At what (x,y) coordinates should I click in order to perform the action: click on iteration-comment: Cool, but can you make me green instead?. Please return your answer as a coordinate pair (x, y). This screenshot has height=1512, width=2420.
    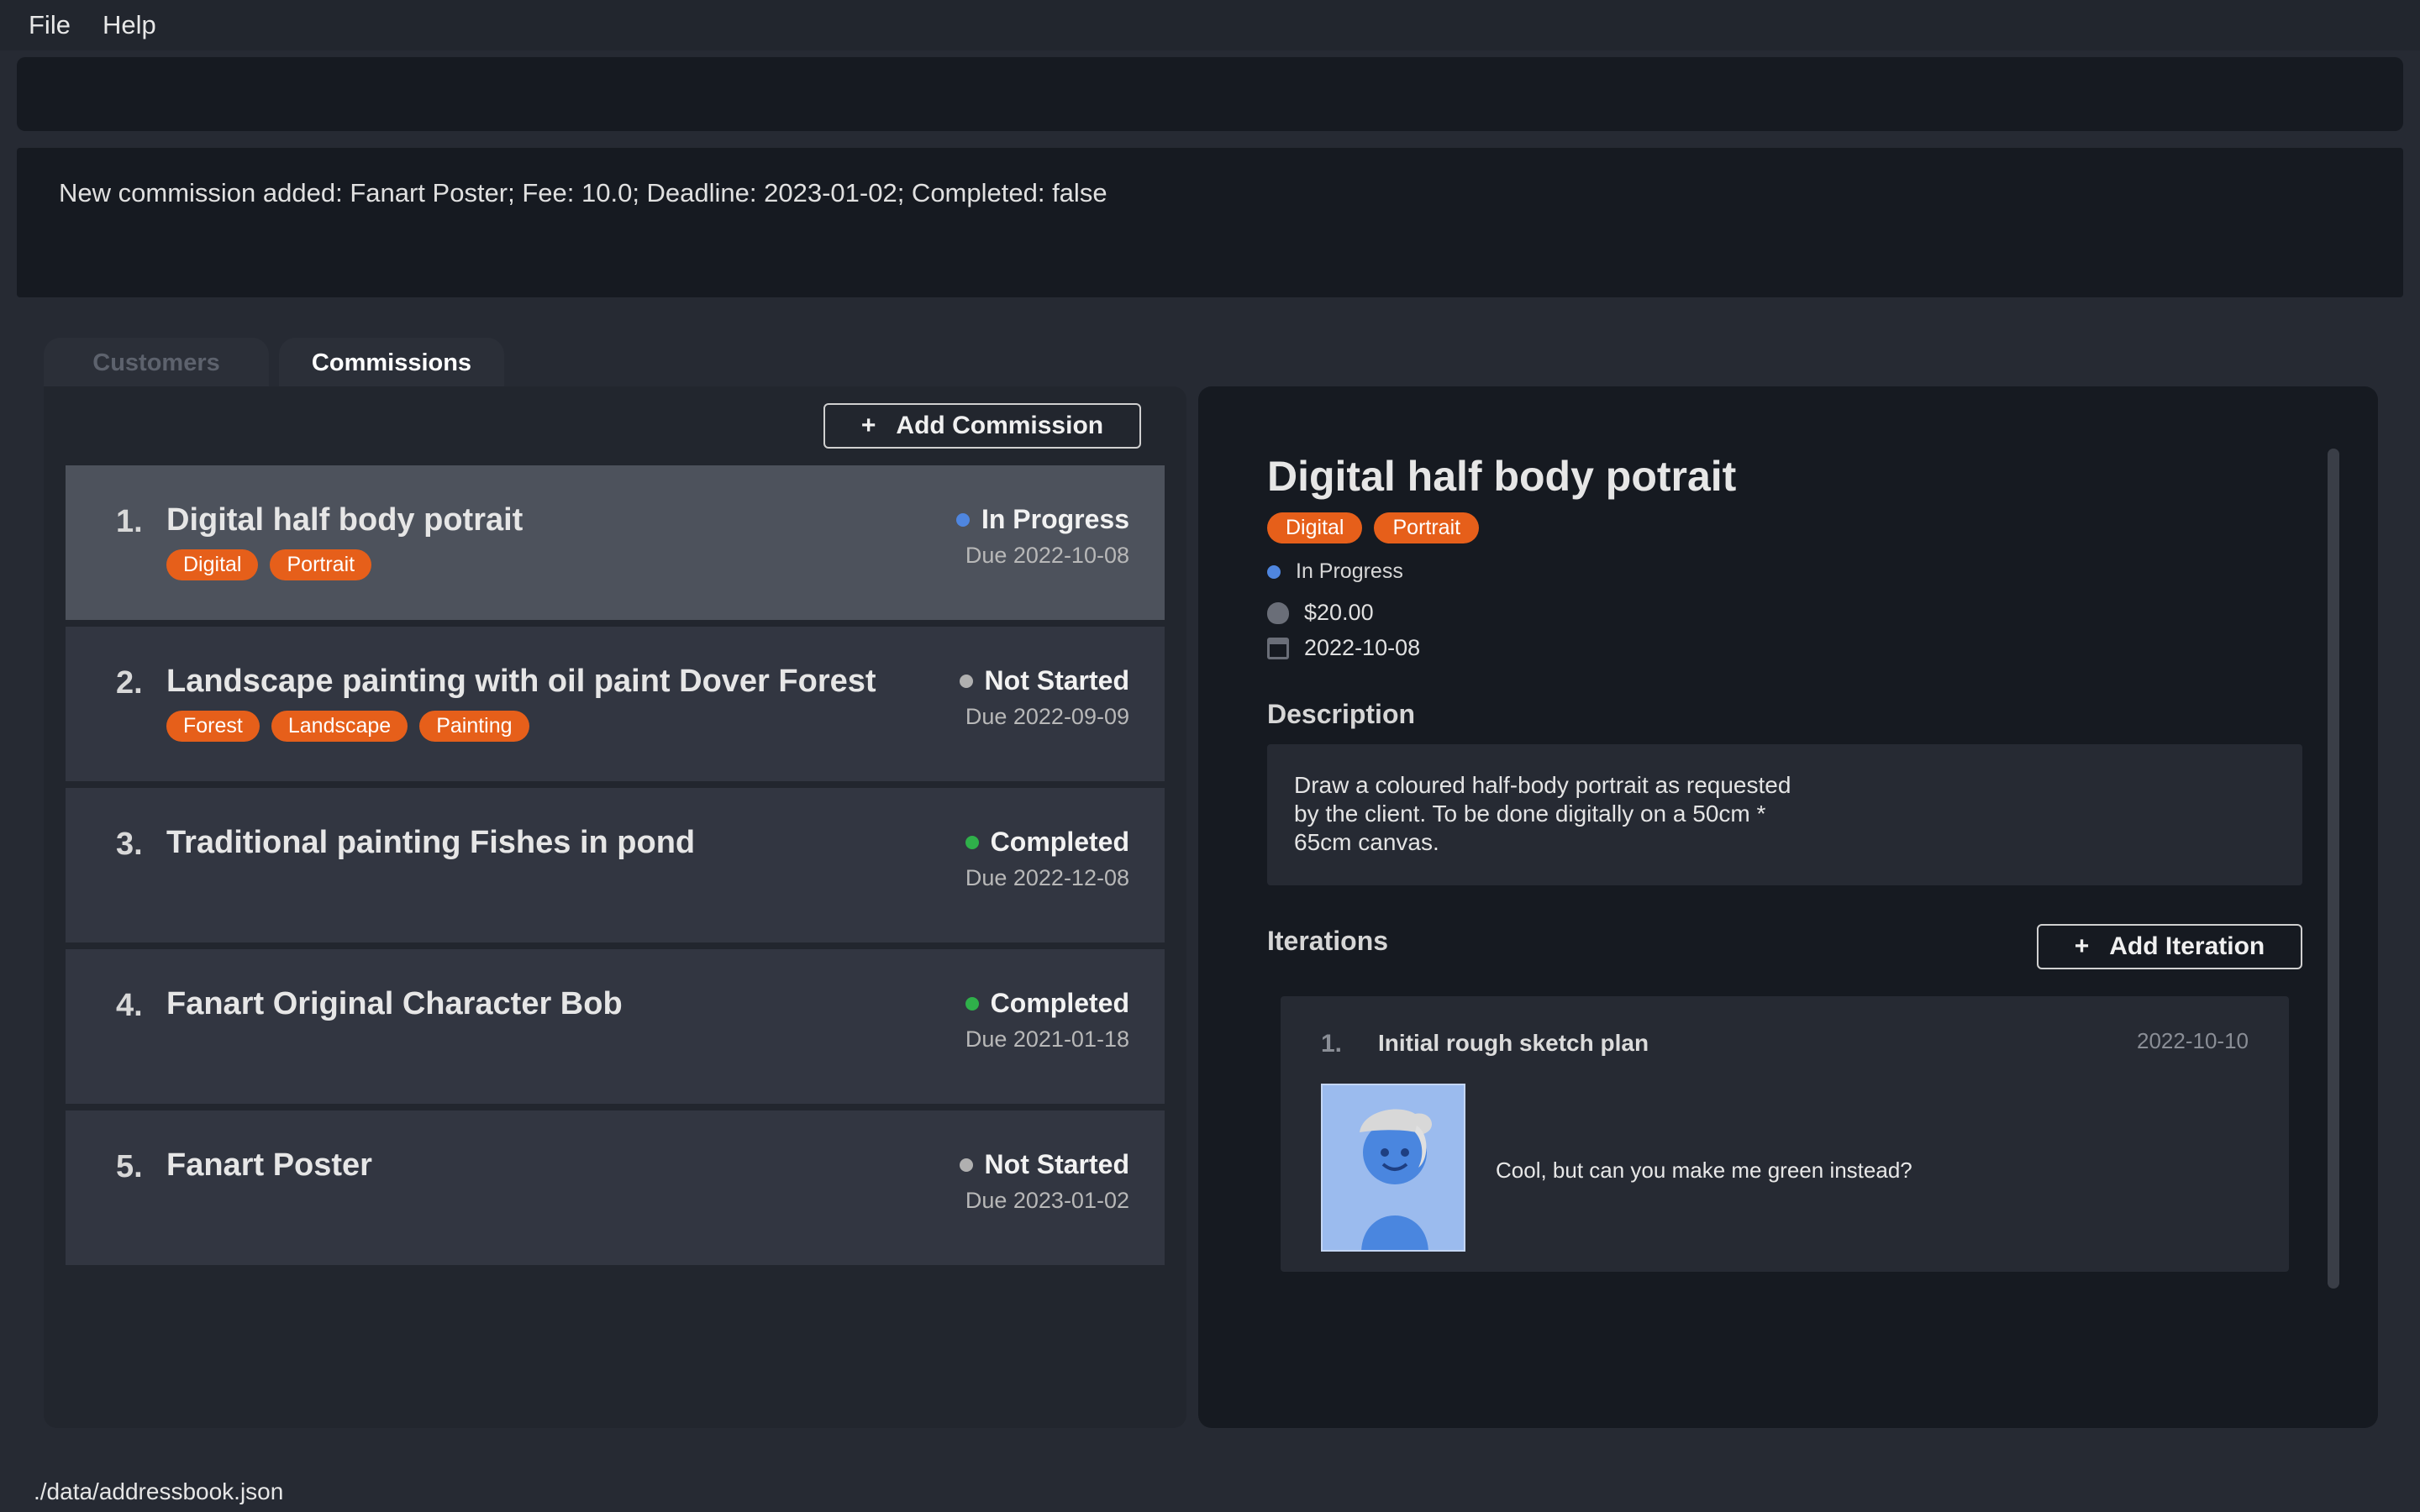
    Looking at the image, I should click on (1704, 1170).